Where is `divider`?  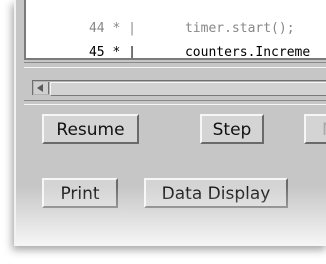
divider is located at coordinates (175, 102).